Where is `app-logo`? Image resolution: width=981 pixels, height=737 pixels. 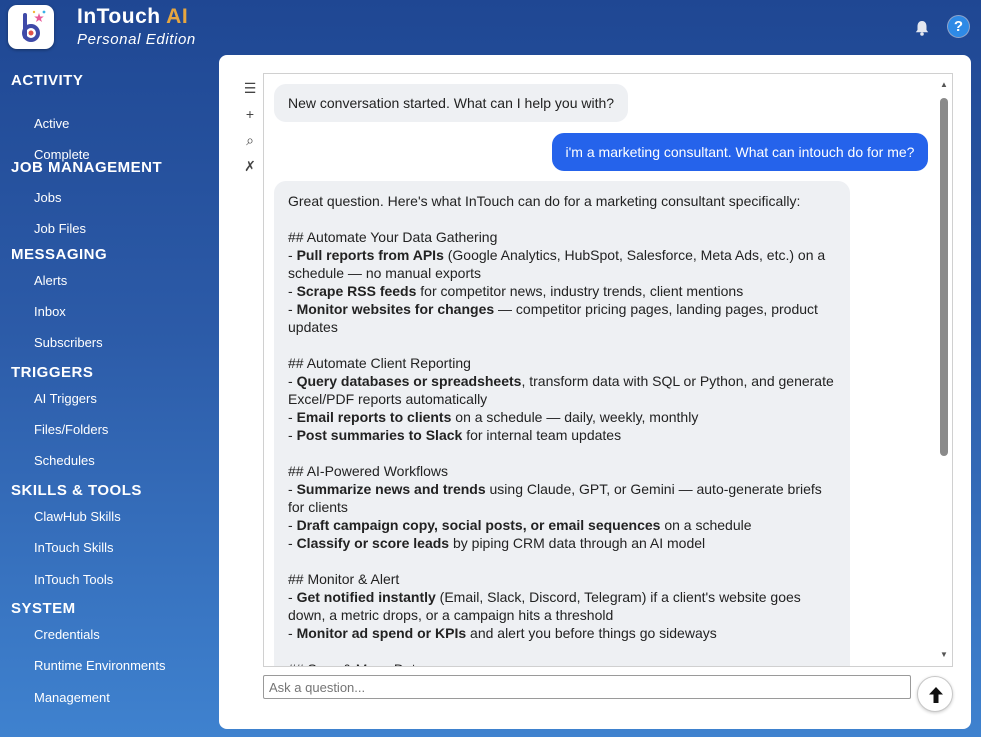 app-logo is located at coordinates (31, 27).